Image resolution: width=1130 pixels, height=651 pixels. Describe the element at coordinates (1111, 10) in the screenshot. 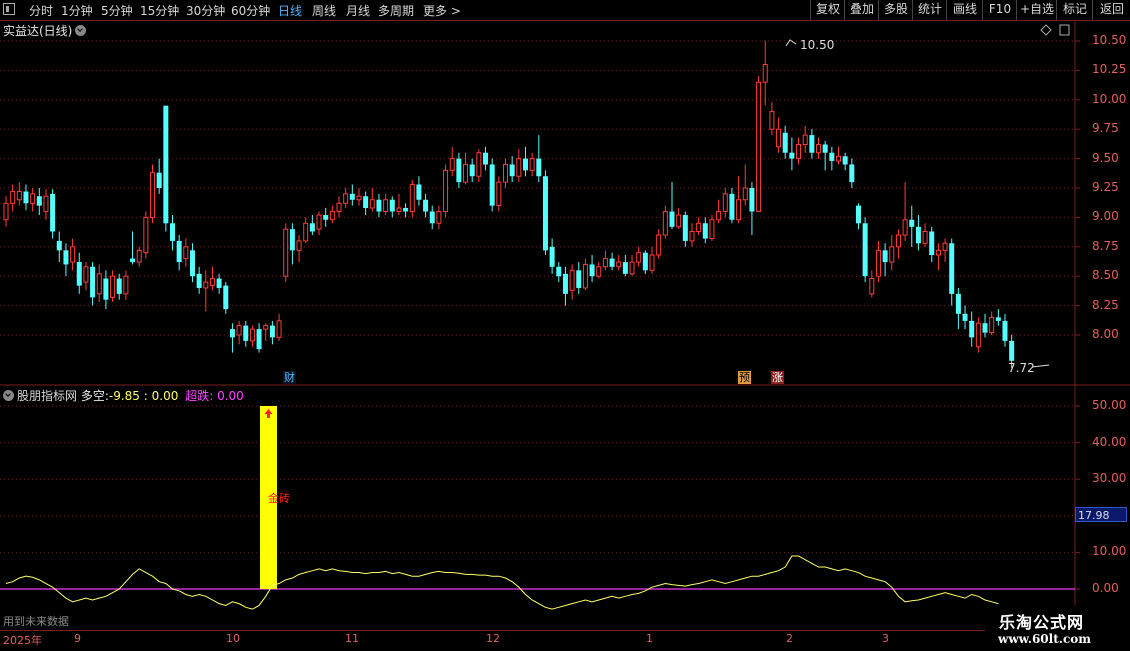

I see `back-button: 返回` at that location.